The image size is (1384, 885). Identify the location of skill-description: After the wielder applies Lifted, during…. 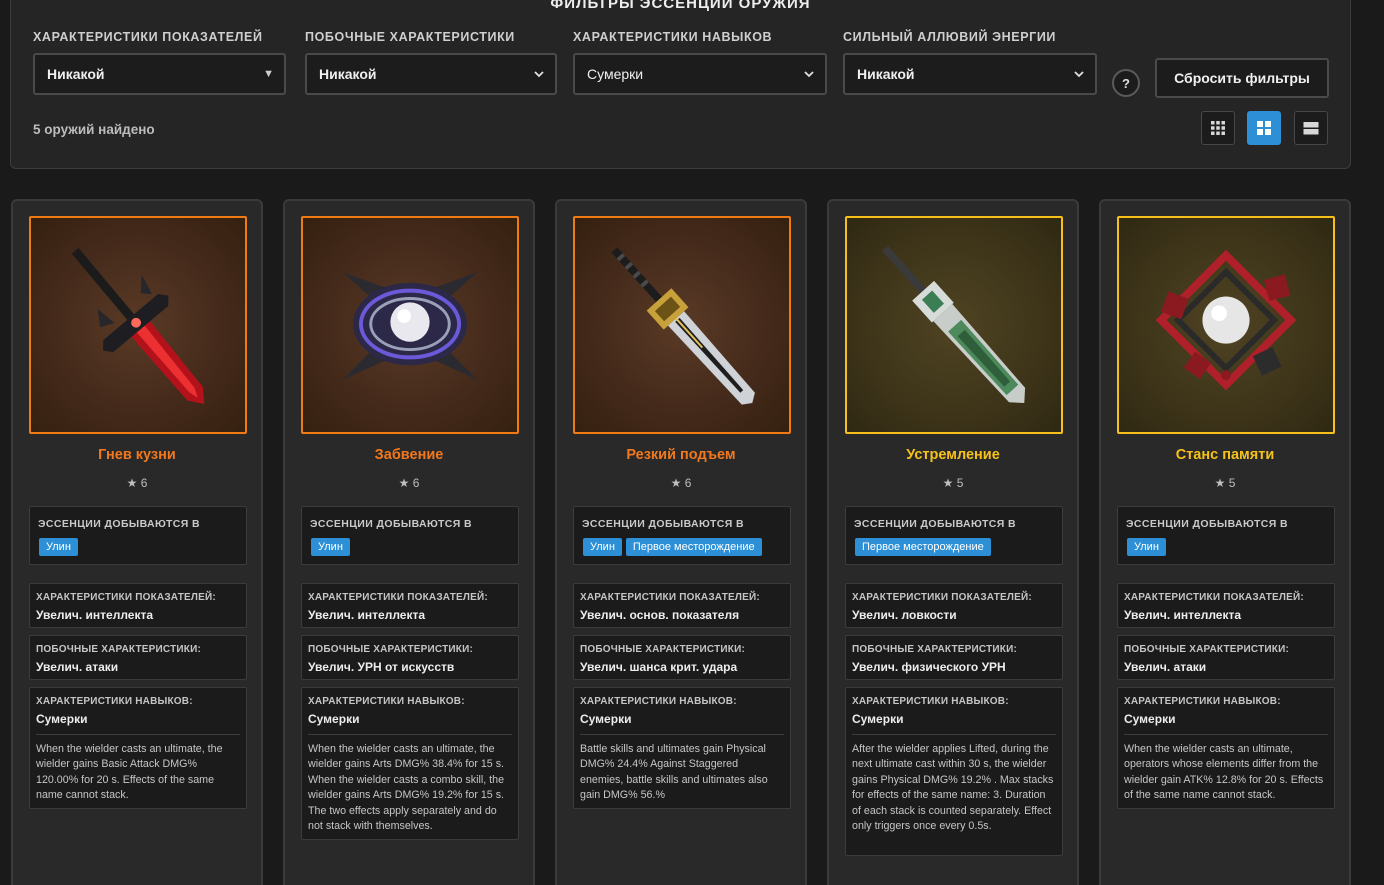
(953, 788).